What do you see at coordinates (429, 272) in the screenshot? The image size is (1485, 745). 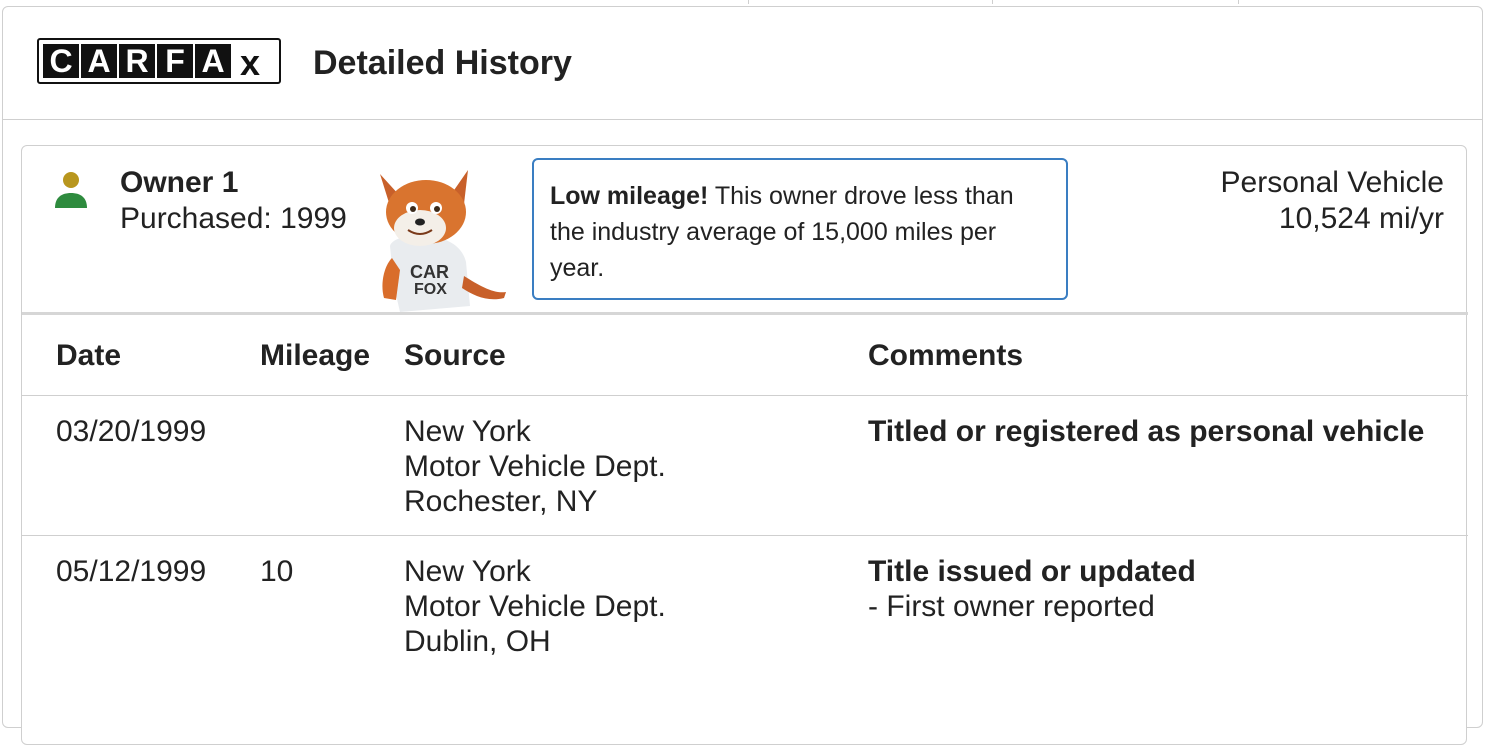 I see `mascot-shirt-line: CAR` at bounding box center [429, 272].